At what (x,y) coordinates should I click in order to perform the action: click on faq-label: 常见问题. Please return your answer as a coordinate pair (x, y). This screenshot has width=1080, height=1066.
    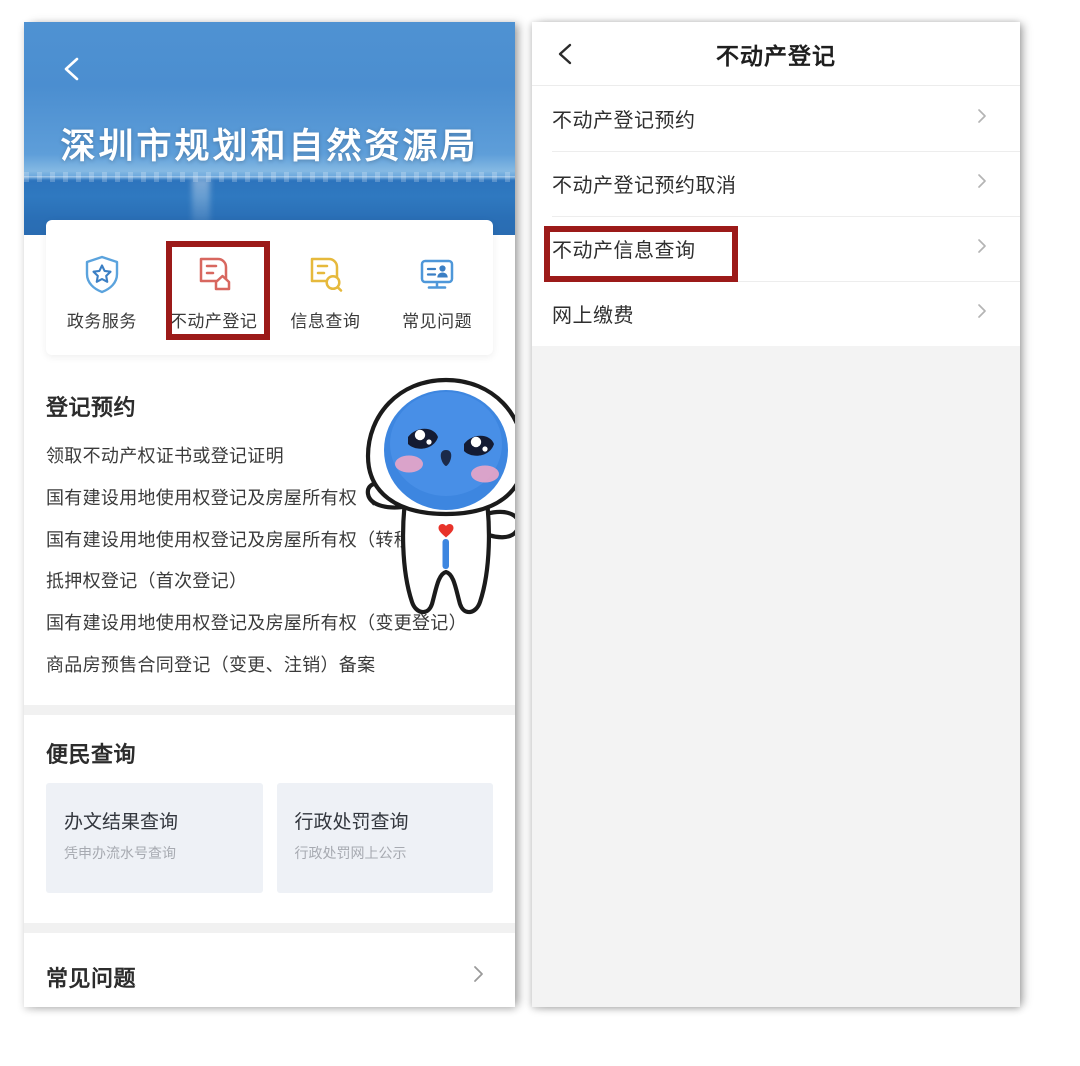
    Looking at the image, I should click on (91, 979).